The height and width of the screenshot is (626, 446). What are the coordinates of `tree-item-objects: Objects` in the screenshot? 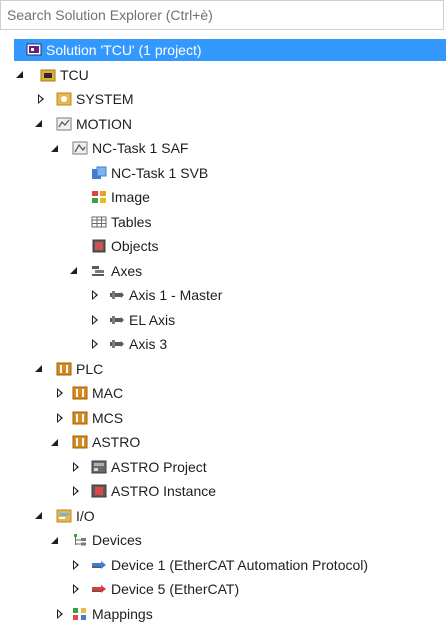 It's located at (223, 246).